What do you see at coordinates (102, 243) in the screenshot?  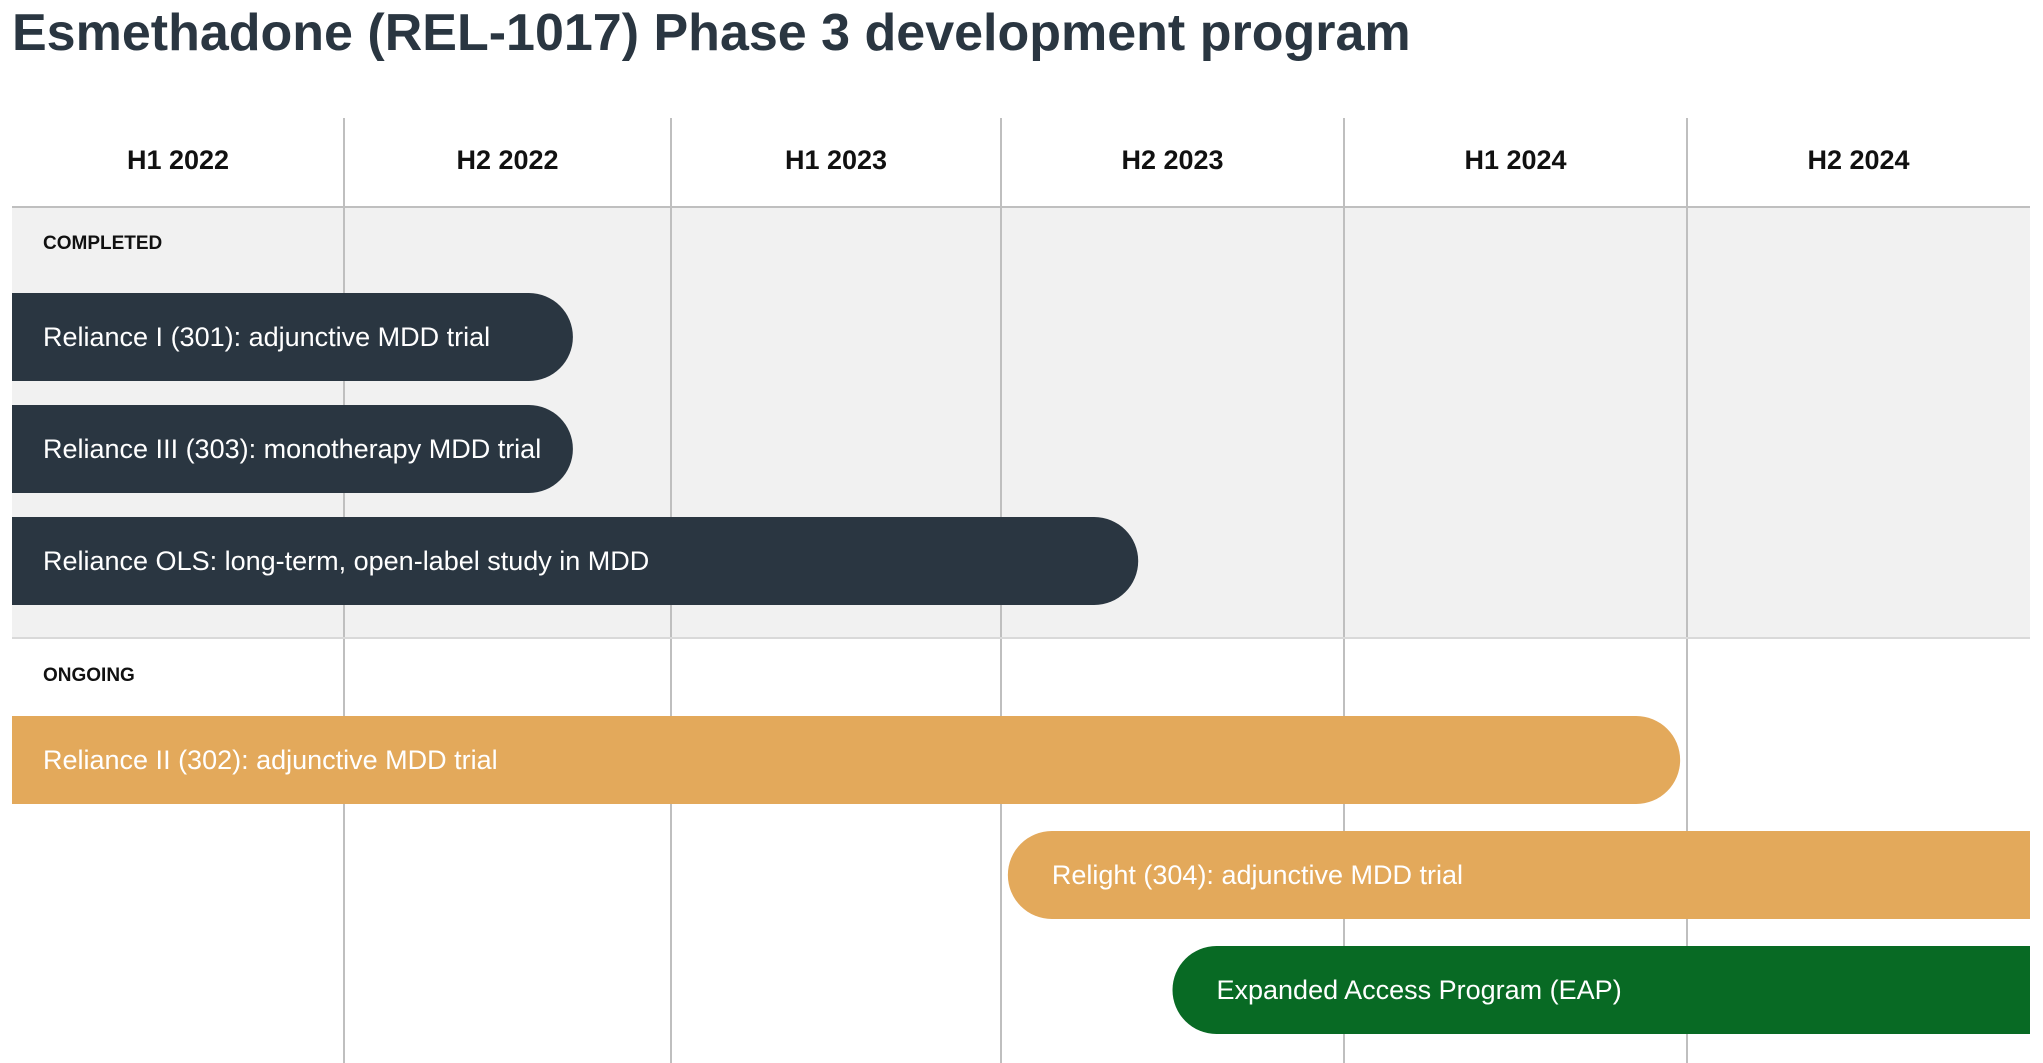 I see `section-label-completed: COMPLETED` at bounding box center [102, 243].